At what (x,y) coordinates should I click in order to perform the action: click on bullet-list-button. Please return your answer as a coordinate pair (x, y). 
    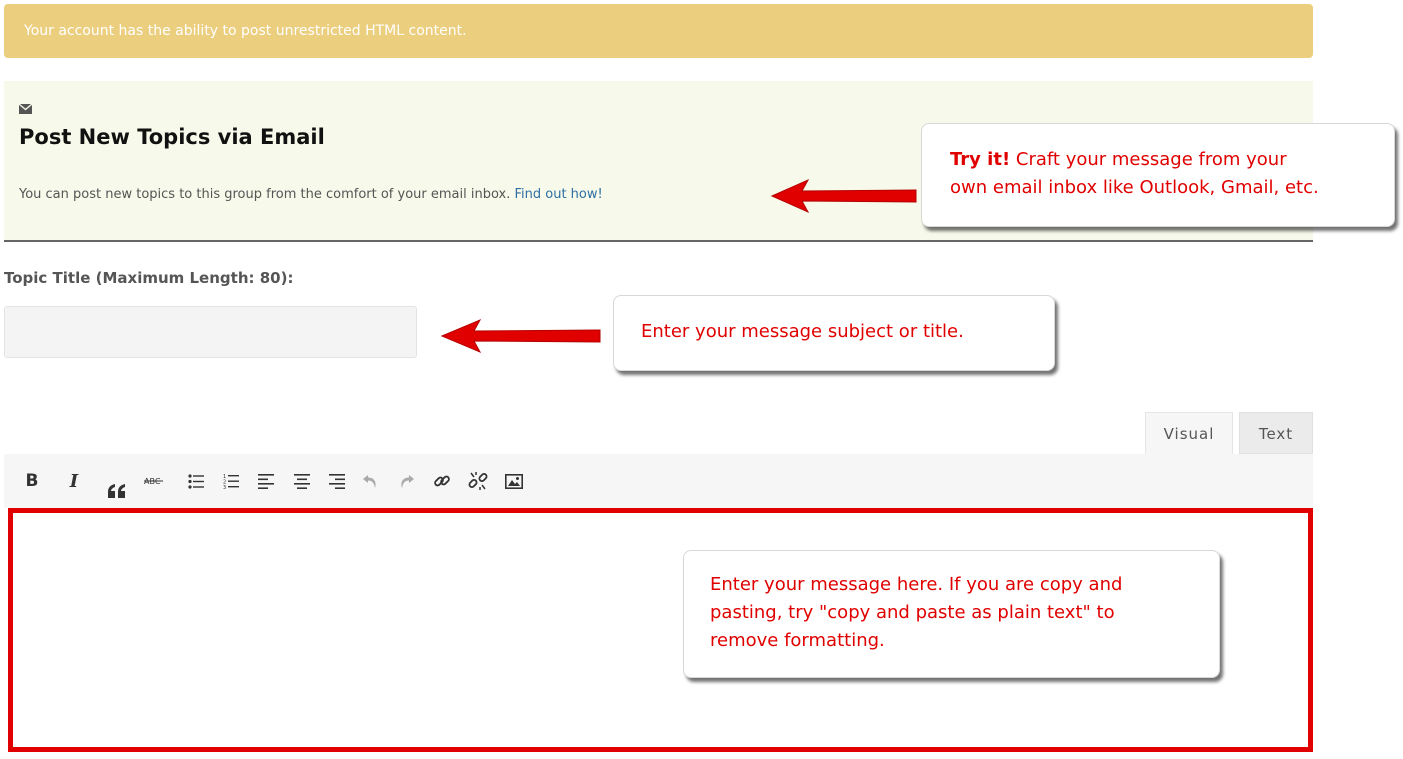
    Looking at the image, I should click on (196, 481).